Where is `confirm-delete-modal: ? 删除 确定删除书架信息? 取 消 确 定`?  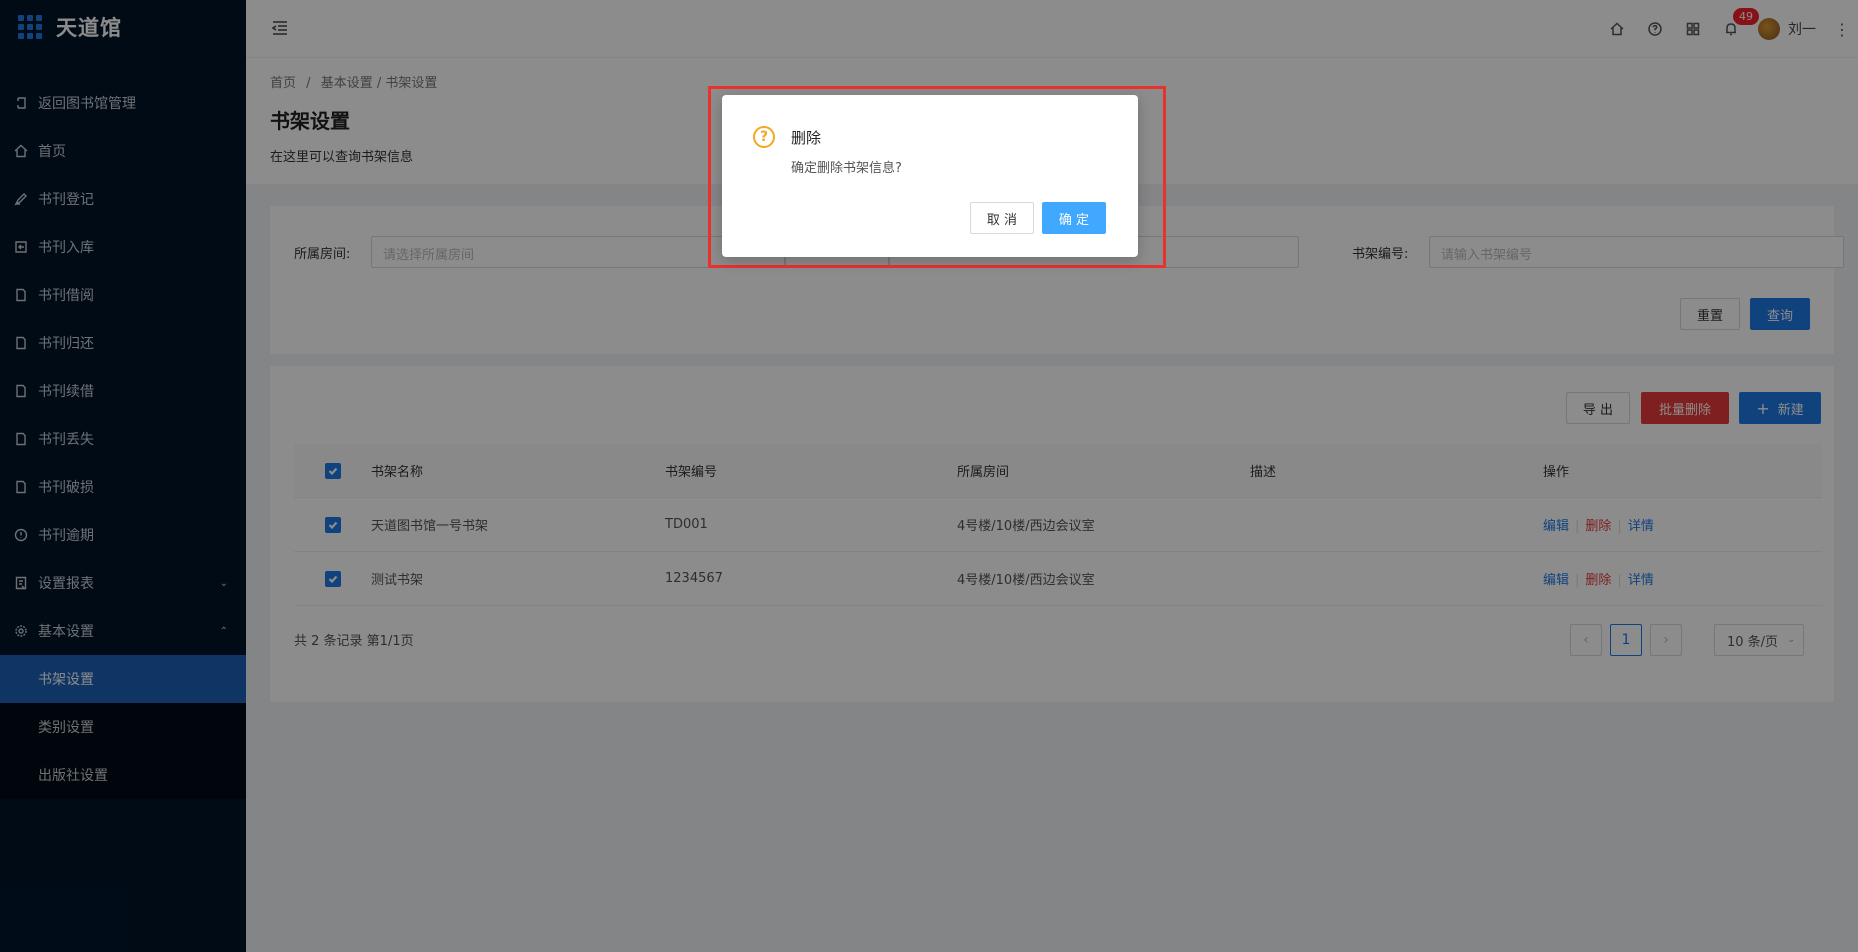 confirm-delete-modal: ? 删除 确定删除书架信息? 取 消 确 定 is located at coordinates (930, 176).